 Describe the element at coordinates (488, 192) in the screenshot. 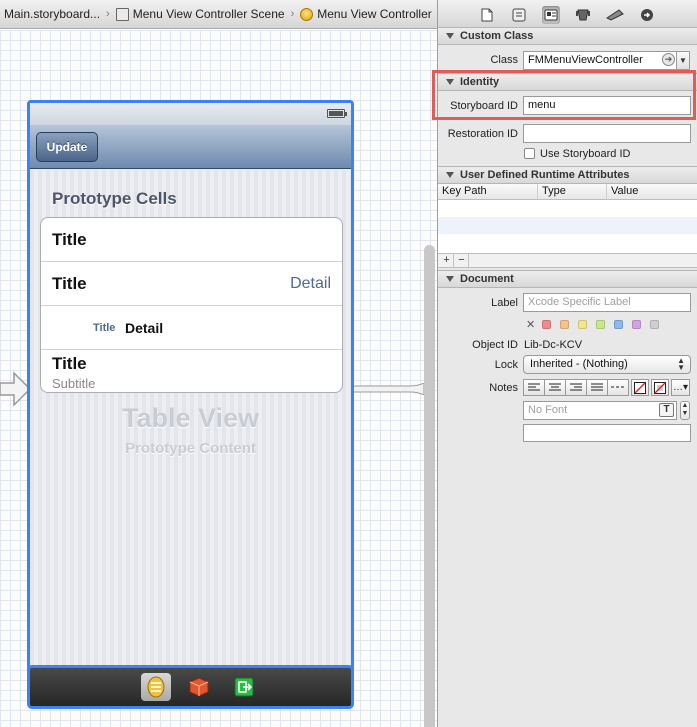

I see `column-header-key-path: Key Path` at that location.